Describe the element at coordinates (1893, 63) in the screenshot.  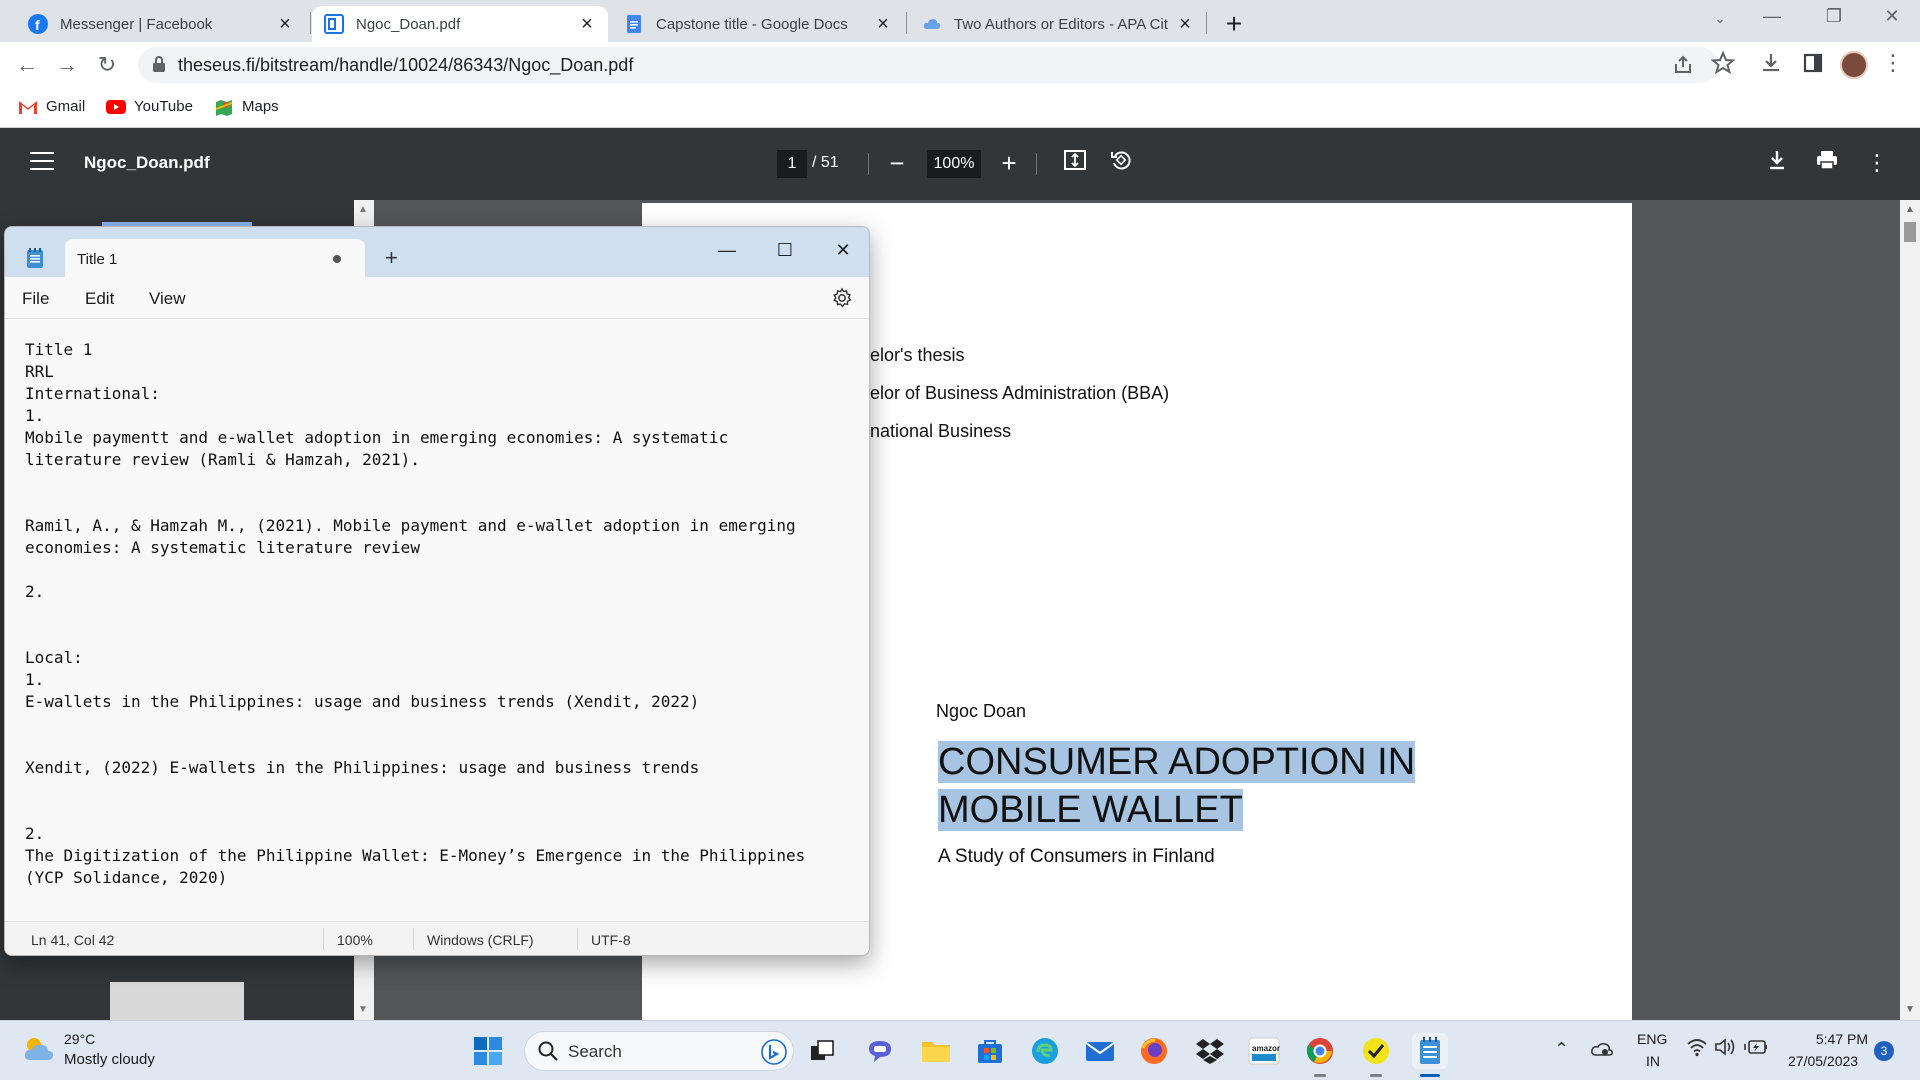
I see `browser-menu-icon: ⋮` at that location.